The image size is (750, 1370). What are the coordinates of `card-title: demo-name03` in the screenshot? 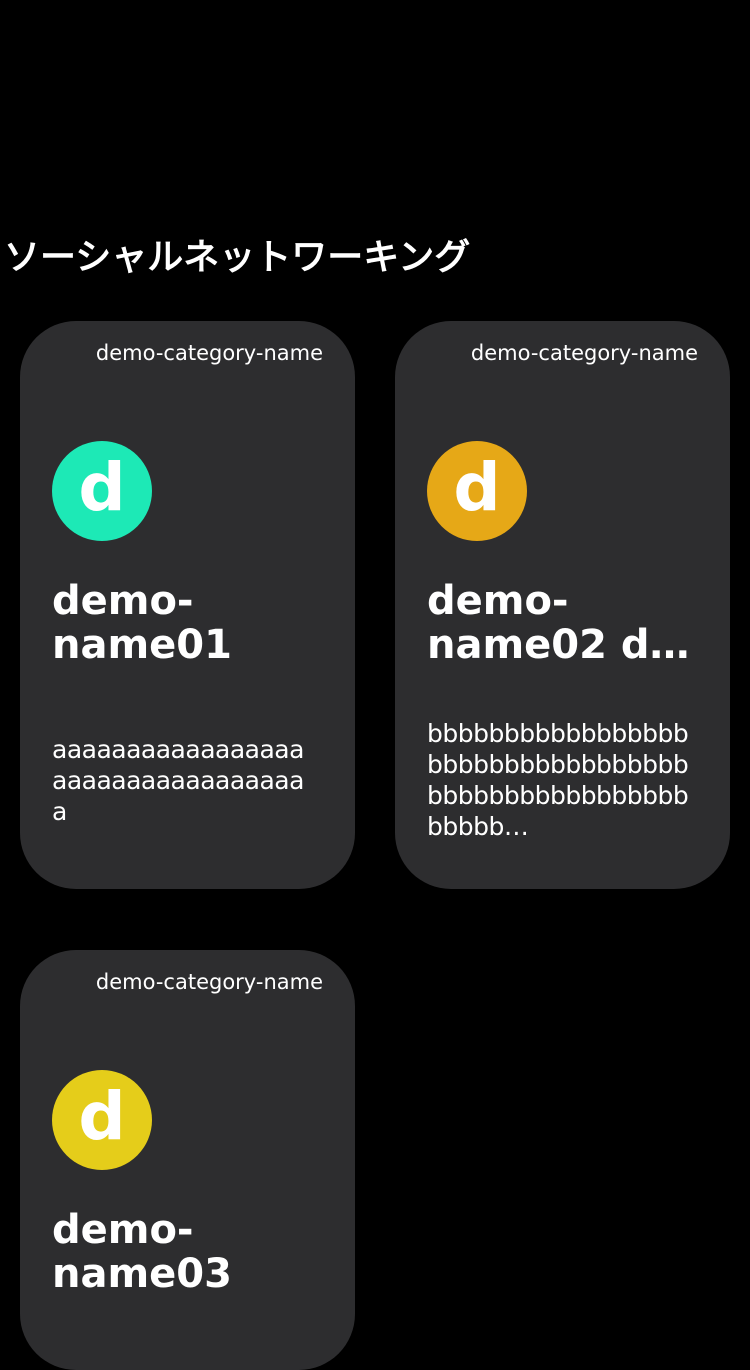 It's located at (142, 1252).